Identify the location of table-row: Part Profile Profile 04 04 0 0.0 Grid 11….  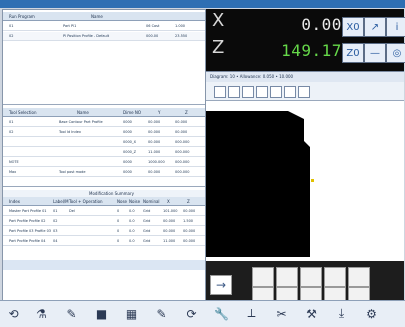
(104, 241).